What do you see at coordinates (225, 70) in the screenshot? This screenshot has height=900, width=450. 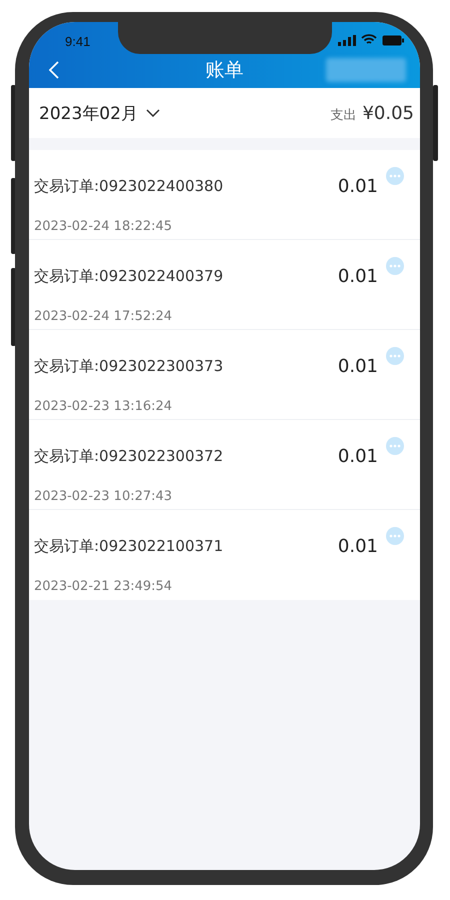 I see `page-title: 账单` at bounding box center [225, 70].